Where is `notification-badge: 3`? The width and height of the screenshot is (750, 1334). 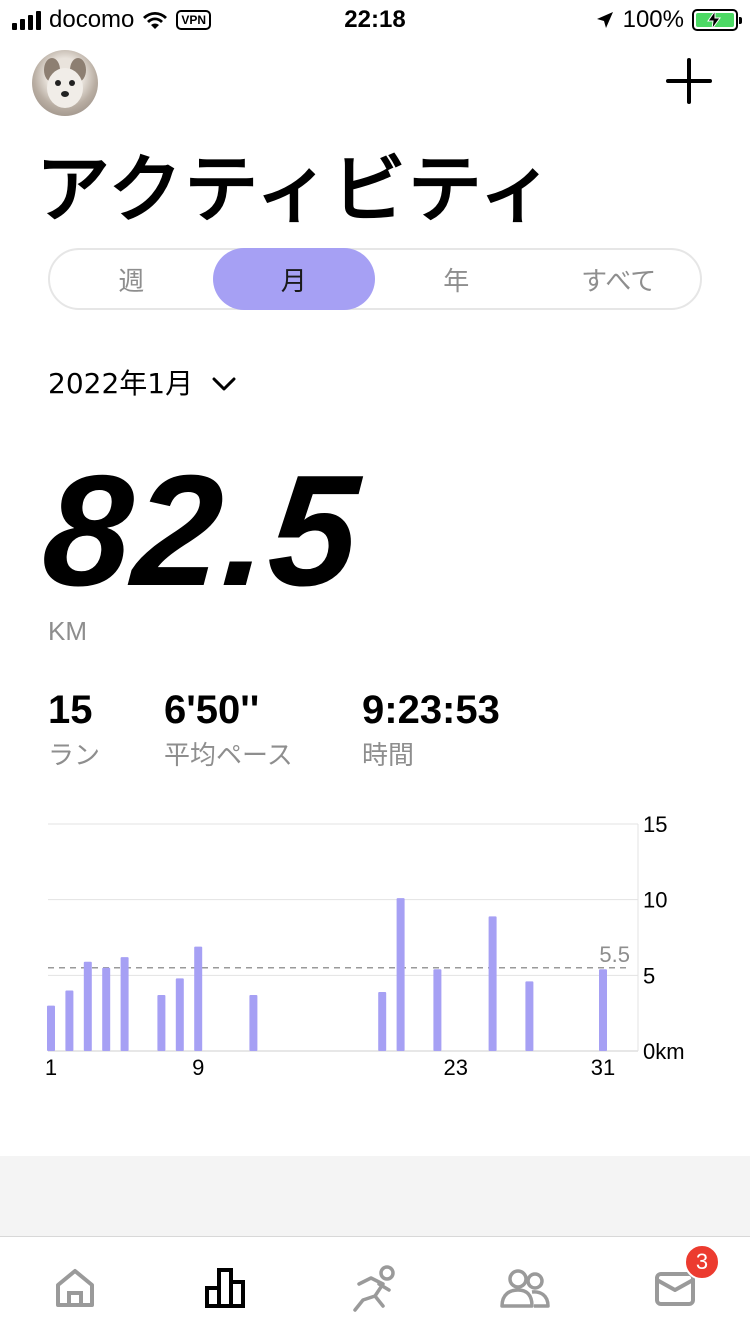 notification-badge: 3 is located at coordinates (702, 1262).